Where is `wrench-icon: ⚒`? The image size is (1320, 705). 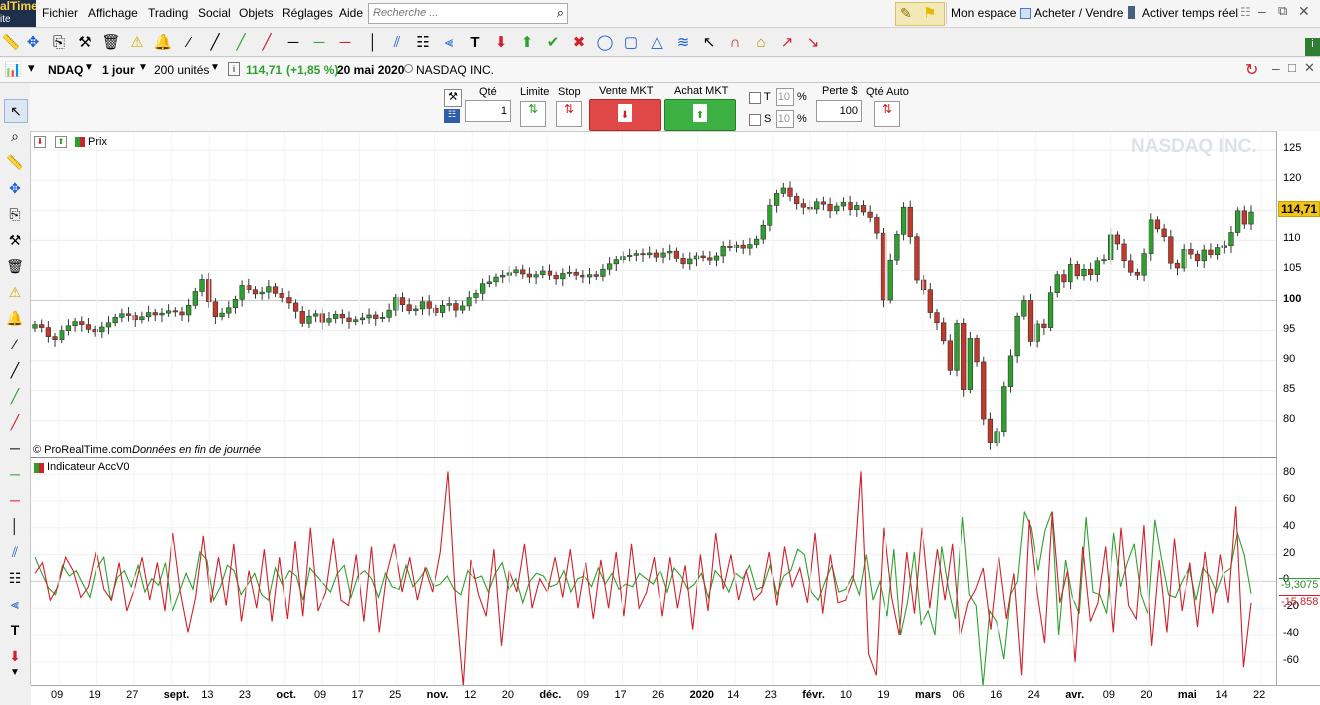 wrench-icon: ⚒ is located at coordinates (453, 98).